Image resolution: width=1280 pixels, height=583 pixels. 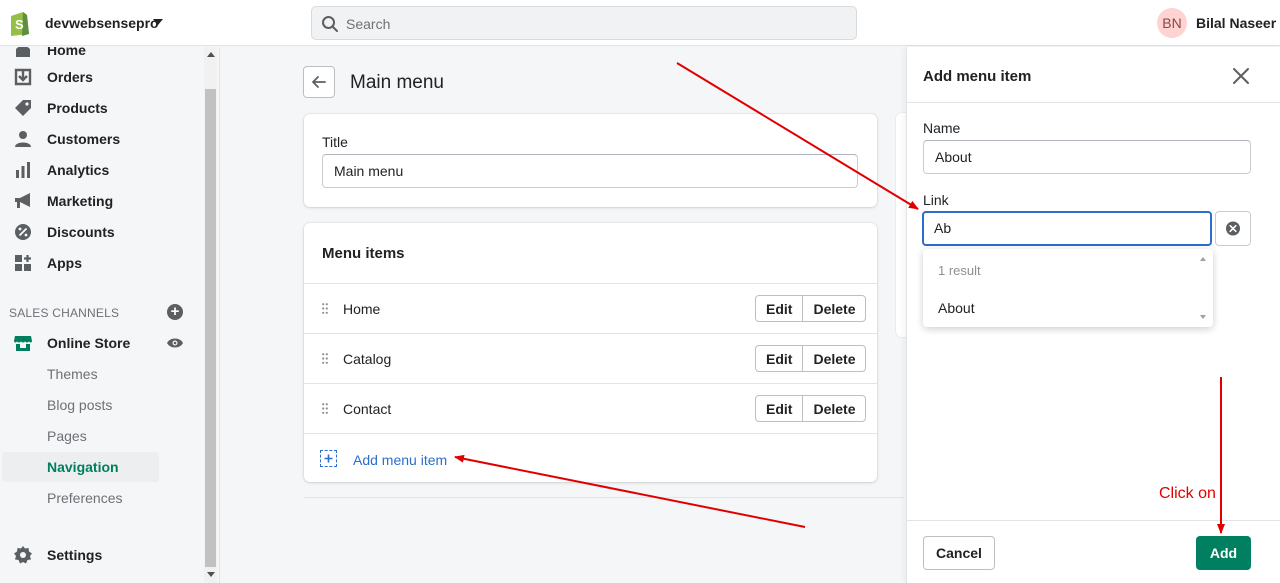 I want to click on add-menu-item-link: Add menu item, so click(x=400, y=460).